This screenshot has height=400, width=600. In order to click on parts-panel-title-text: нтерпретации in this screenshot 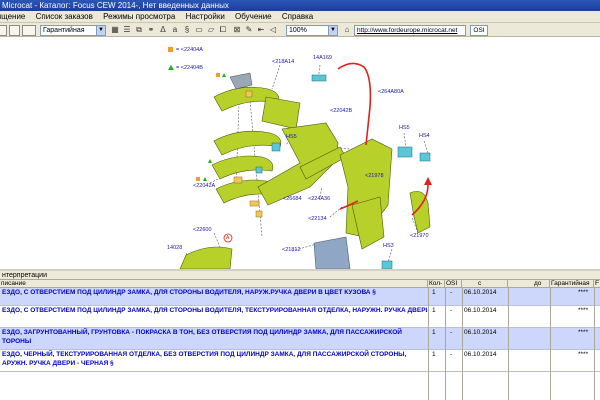, I will do `click(24, 275)`.